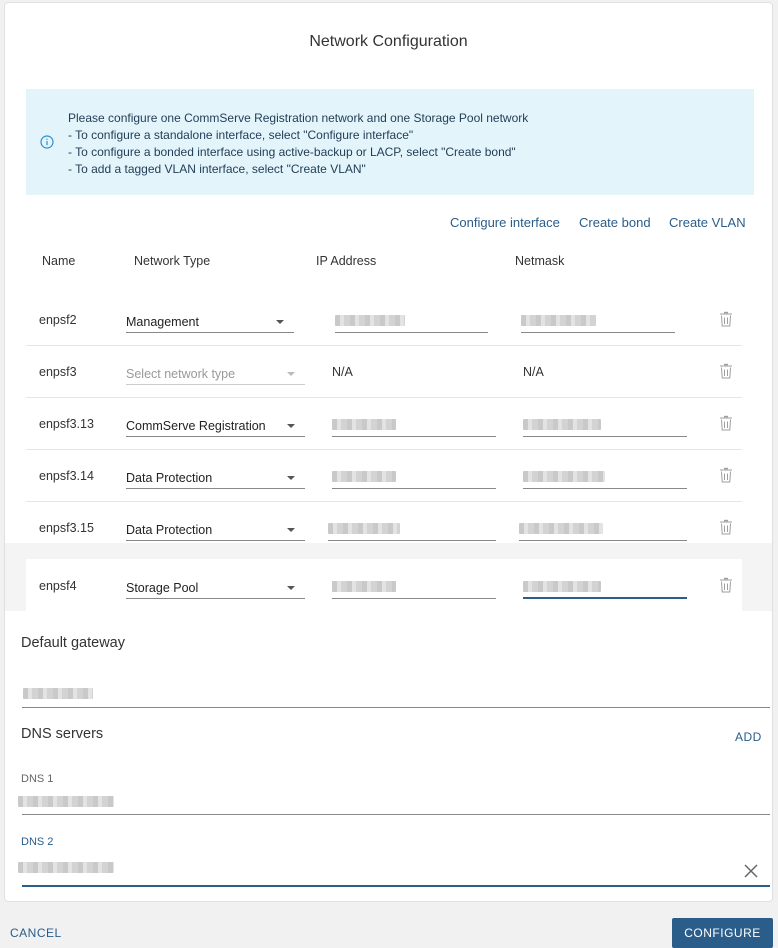  I want to click on interface-name: enpsf2, so click(58, 320).